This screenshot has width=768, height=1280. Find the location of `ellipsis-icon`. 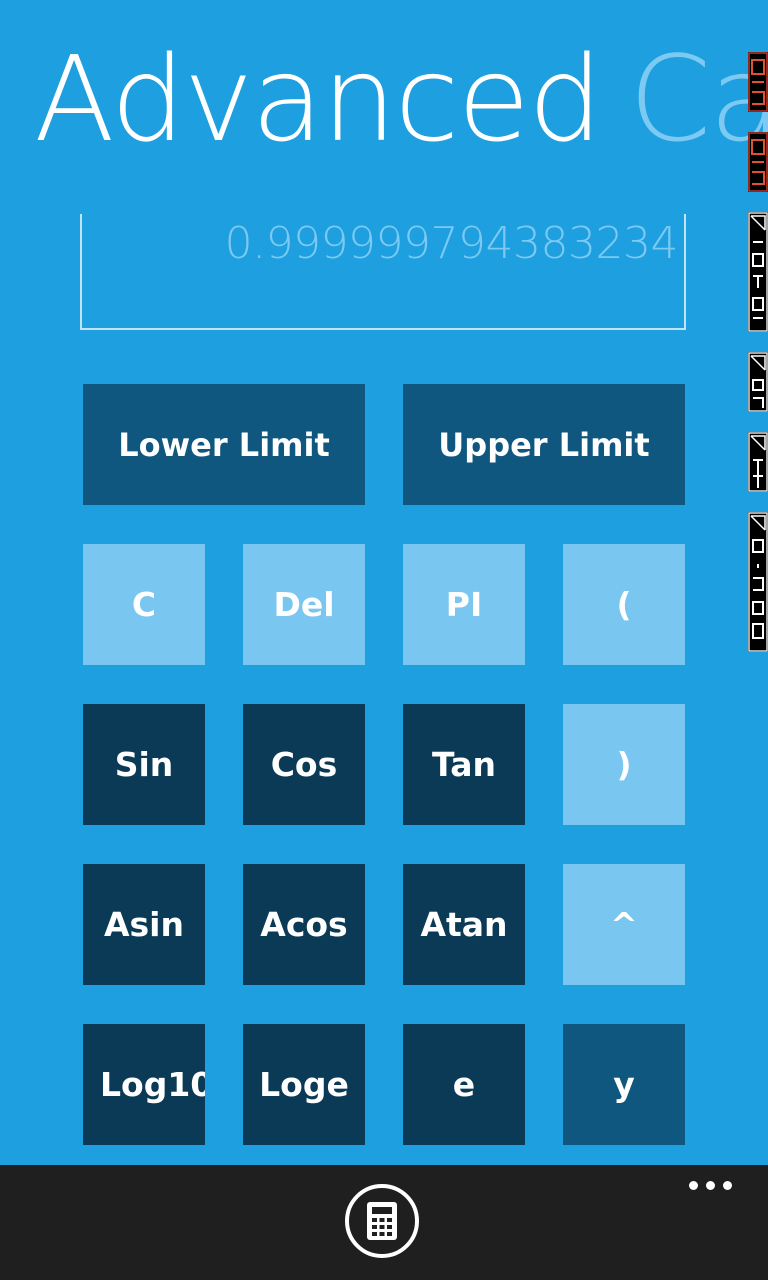

ellipsis-icon is located at coordinates (710, 1185).